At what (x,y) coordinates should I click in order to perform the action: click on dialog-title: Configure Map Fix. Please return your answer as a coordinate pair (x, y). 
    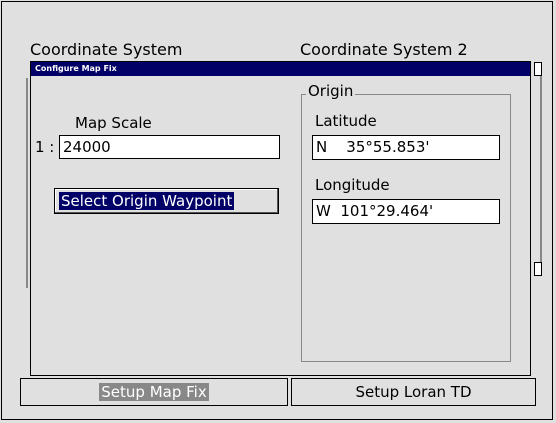
    Looking at the image, I should click on (76, 68).